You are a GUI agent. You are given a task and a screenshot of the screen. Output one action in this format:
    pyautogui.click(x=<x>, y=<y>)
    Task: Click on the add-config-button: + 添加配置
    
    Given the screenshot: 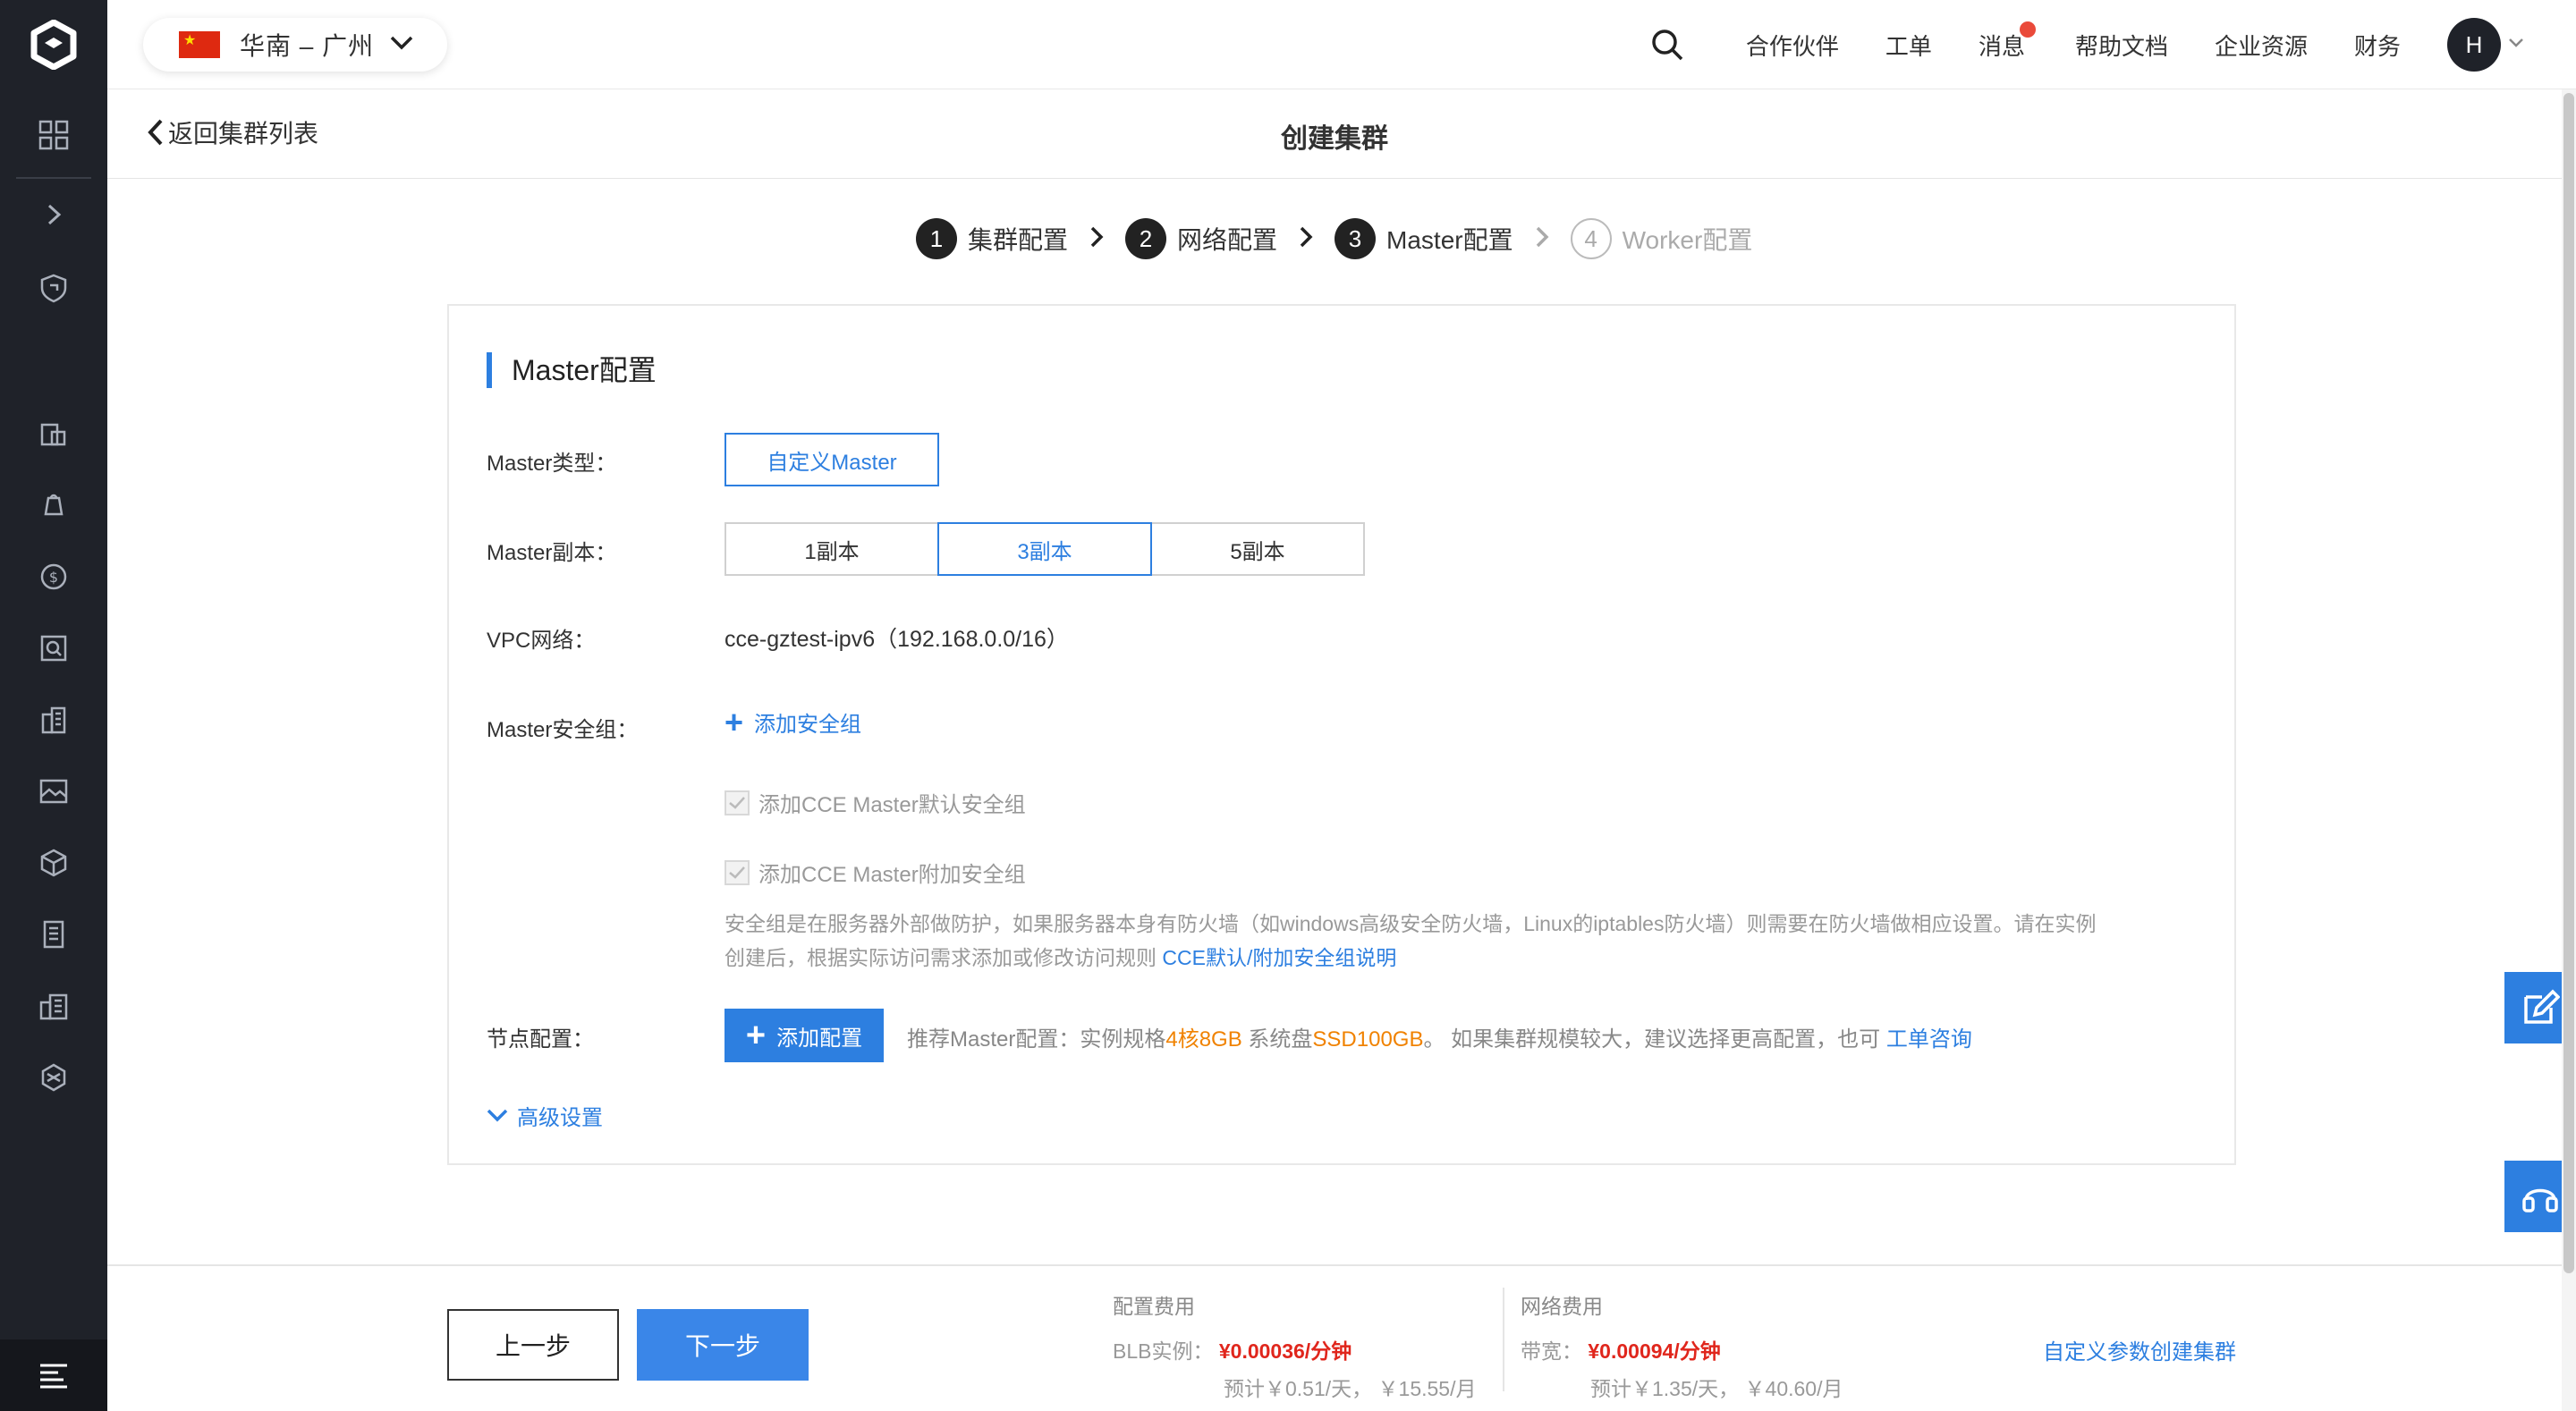 What is the action you would take?
    pyautogui.click(x=804, y=1035)
    